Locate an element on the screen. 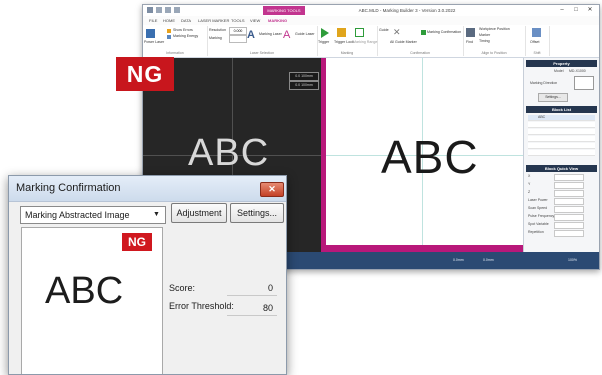 The image size is (602, 375). score-underline is located at coordinates (252, 295).